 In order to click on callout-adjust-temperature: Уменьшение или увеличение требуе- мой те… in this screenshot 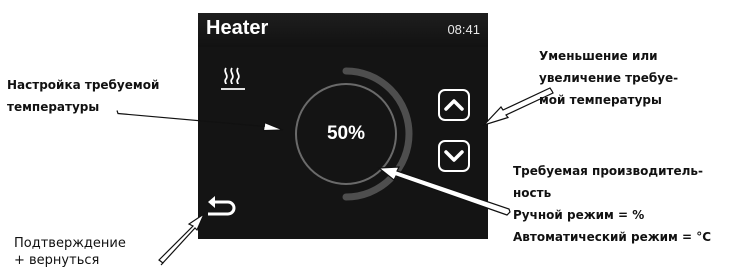, I will do `click(634, 78)`.